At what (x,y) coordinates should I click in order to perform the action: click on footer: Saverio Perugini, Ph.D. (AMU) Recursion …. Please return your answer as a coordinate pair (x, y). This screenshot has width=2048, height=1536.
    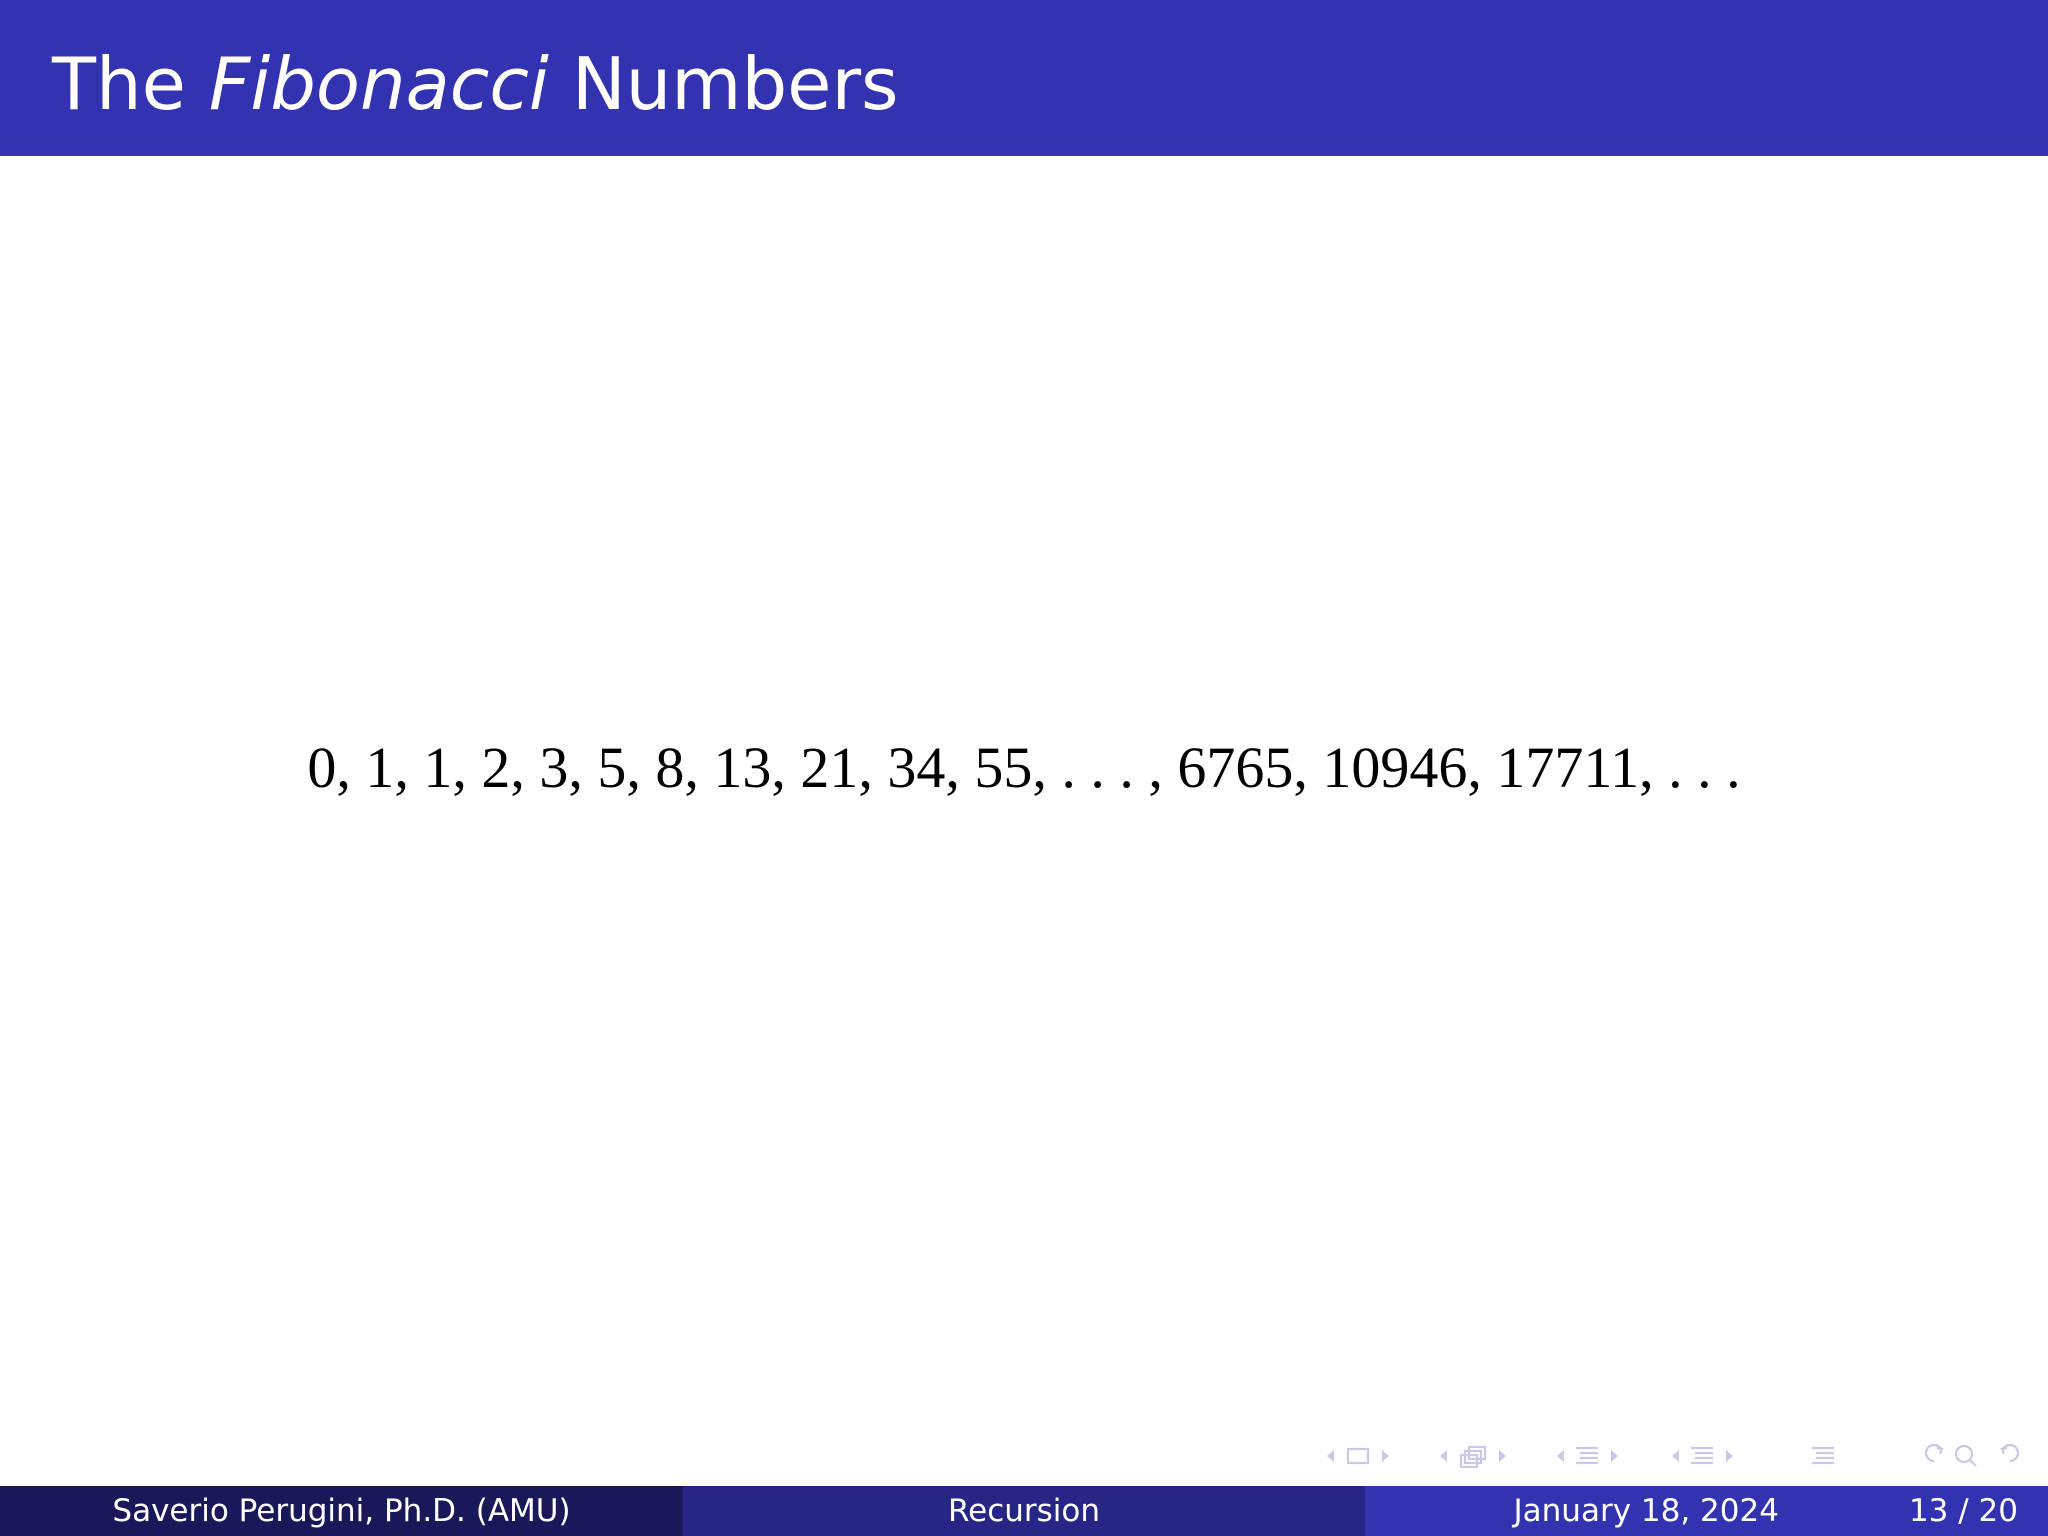
    Looking at the image, I should click on (1024, 1511).